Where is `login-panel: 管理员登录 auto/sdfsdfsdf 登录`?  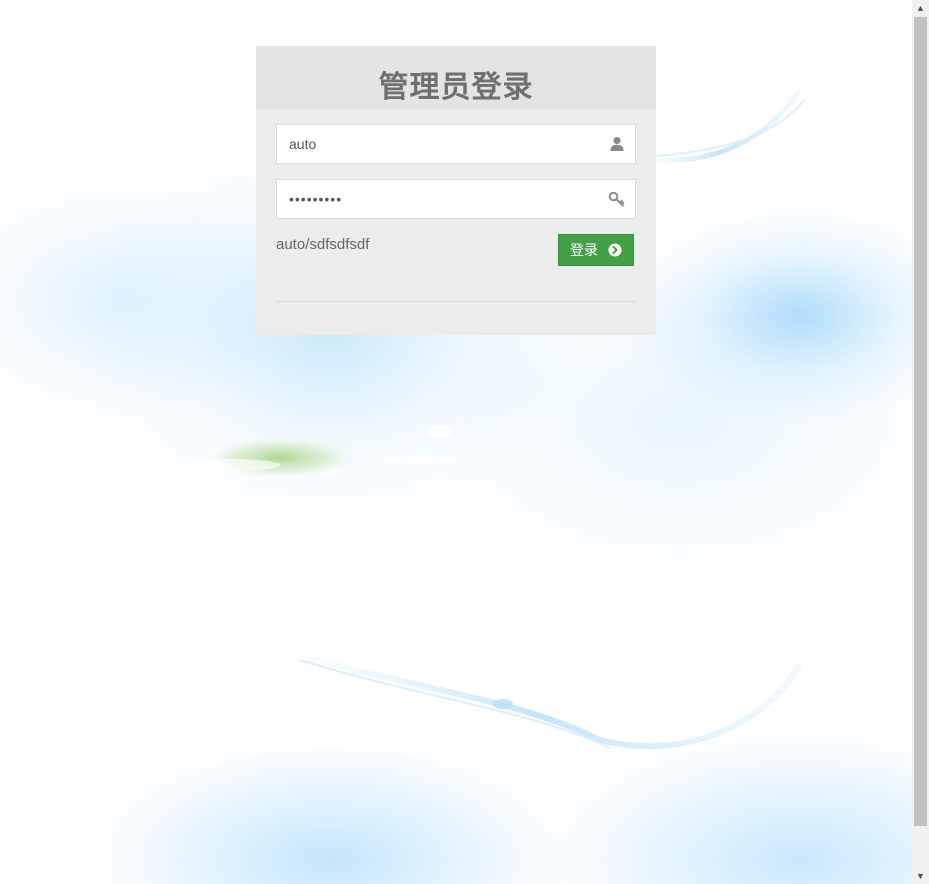
login-panel: 管理员登录 auto/sdfsdfsdf 登录 is located at coordinates (456, 190).